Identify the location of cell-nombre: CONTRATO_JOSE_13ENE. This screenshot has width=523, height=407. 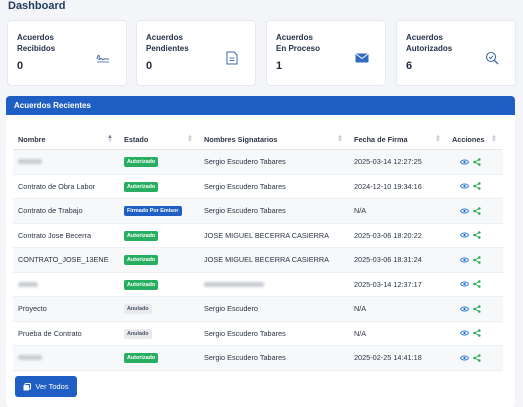
(66, 260).